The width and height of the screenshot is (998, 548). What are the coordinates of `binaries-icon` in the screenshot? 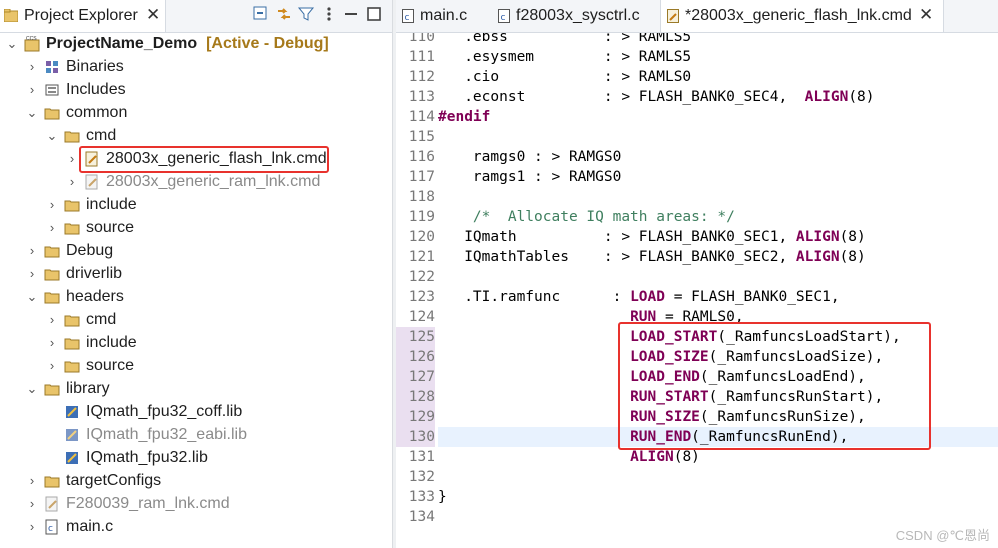 It's located at (52, 67).